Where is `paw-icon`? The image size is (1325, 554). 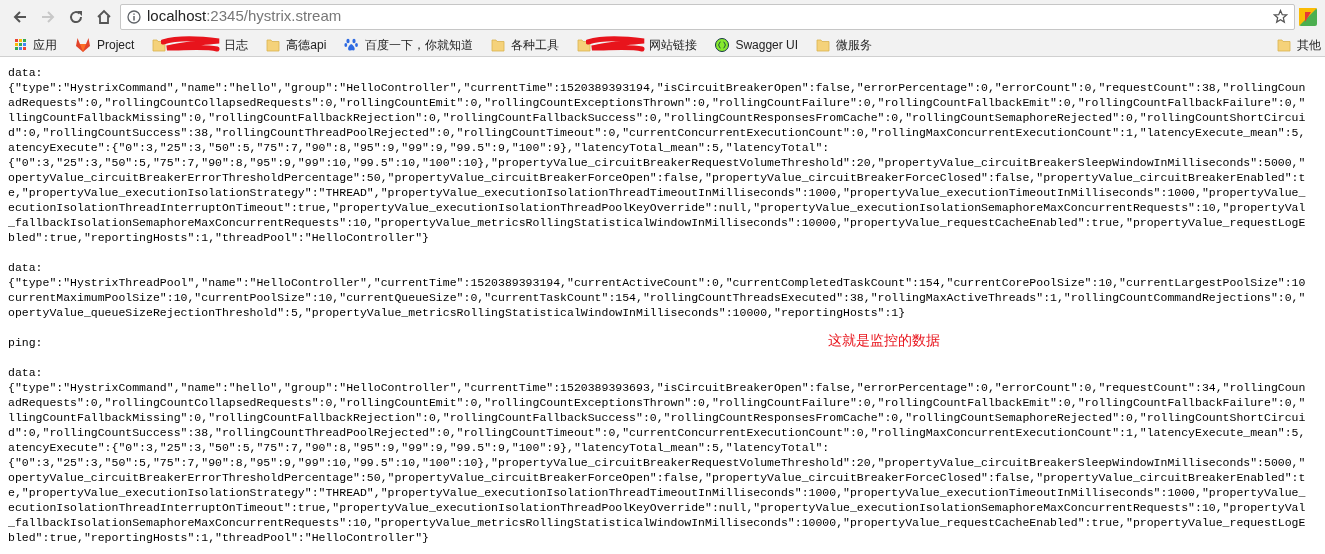 paw-icon is located at coordinates (352, 44).